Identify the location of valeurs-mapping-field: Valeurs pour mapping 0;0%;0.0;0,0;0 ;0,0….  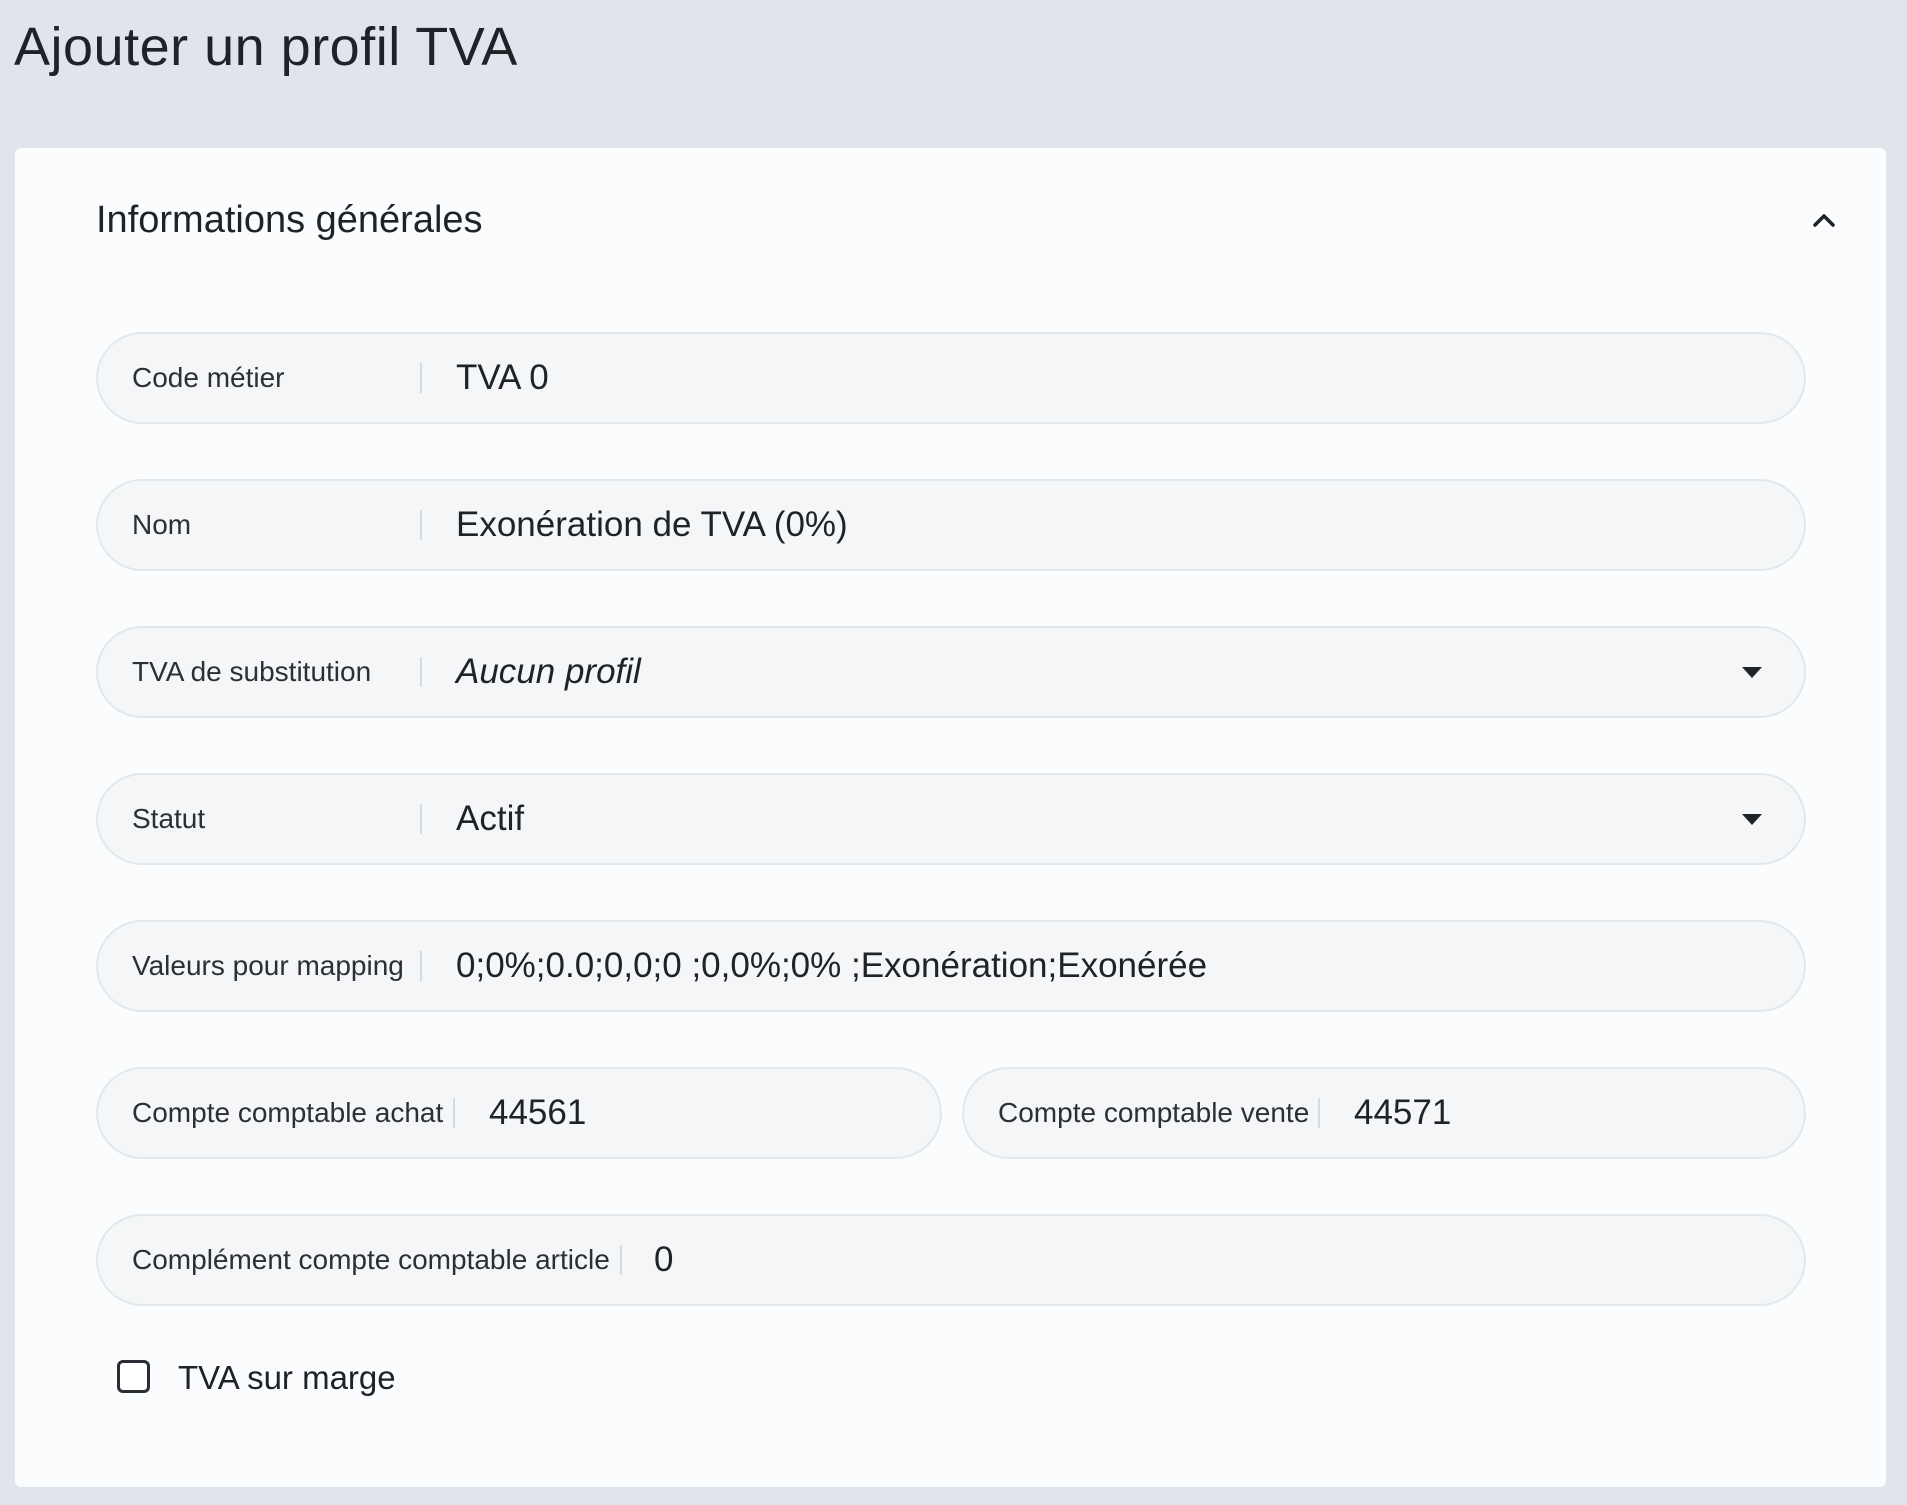
(951, 966).